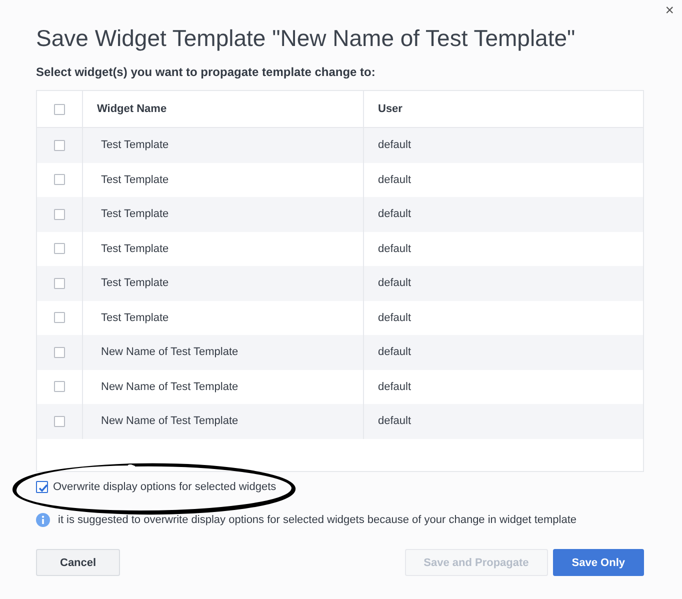 This screenshot has width=682, height=599. I want to click on instruction-text: Select widget(s) you want to propagate template change to:, so click(206, 72).